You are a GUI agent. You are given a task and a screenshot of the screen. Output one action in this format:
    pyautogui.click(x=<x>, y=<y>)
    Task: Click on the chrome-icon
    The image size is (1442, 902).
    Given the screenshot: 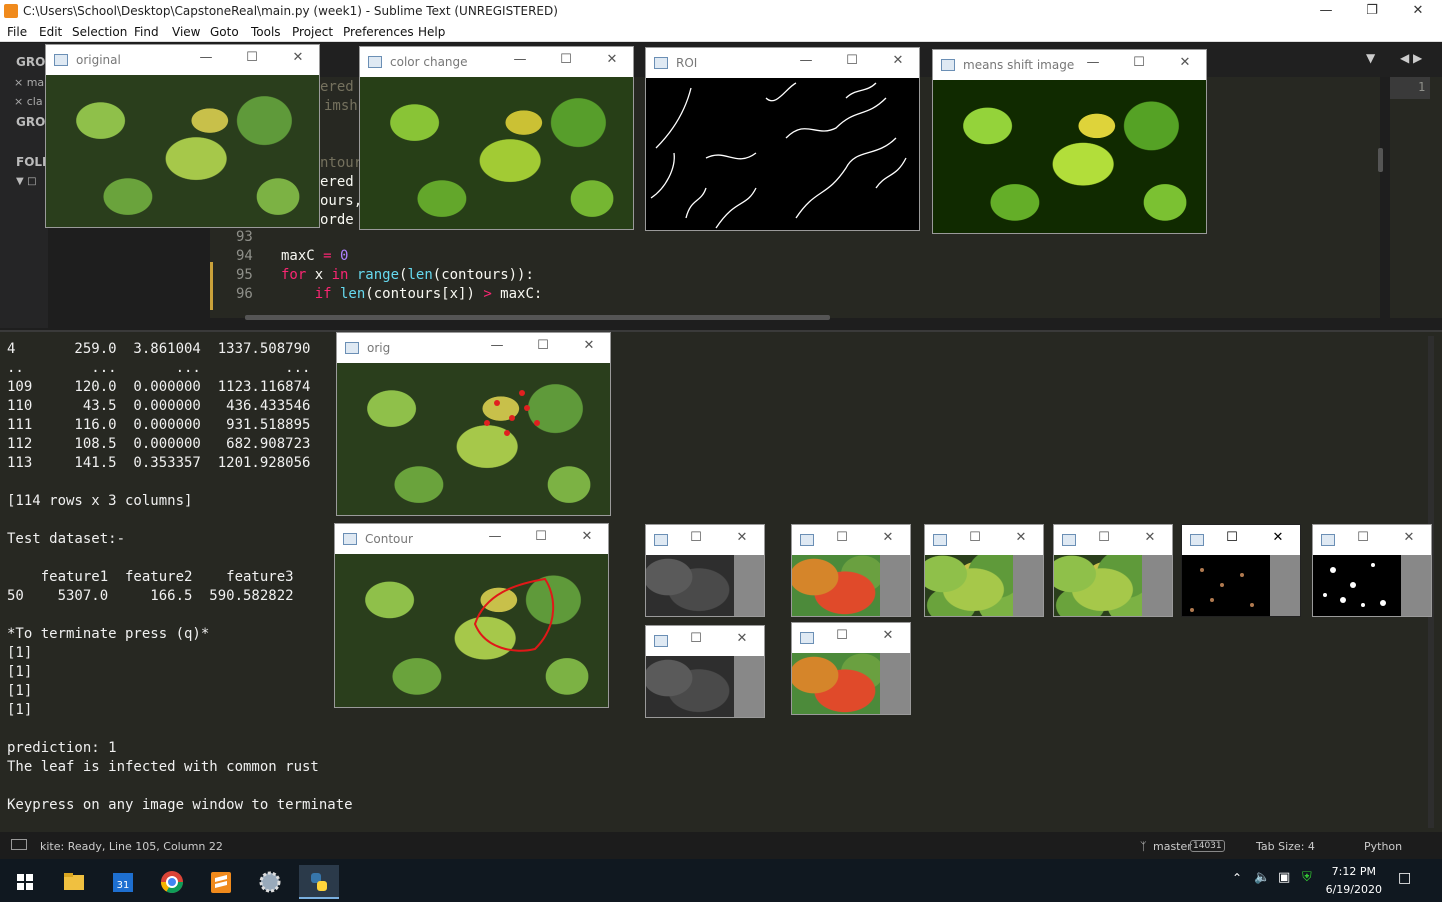 What is the action you would take?
    pyautogui.click(x=172, y=882)
    